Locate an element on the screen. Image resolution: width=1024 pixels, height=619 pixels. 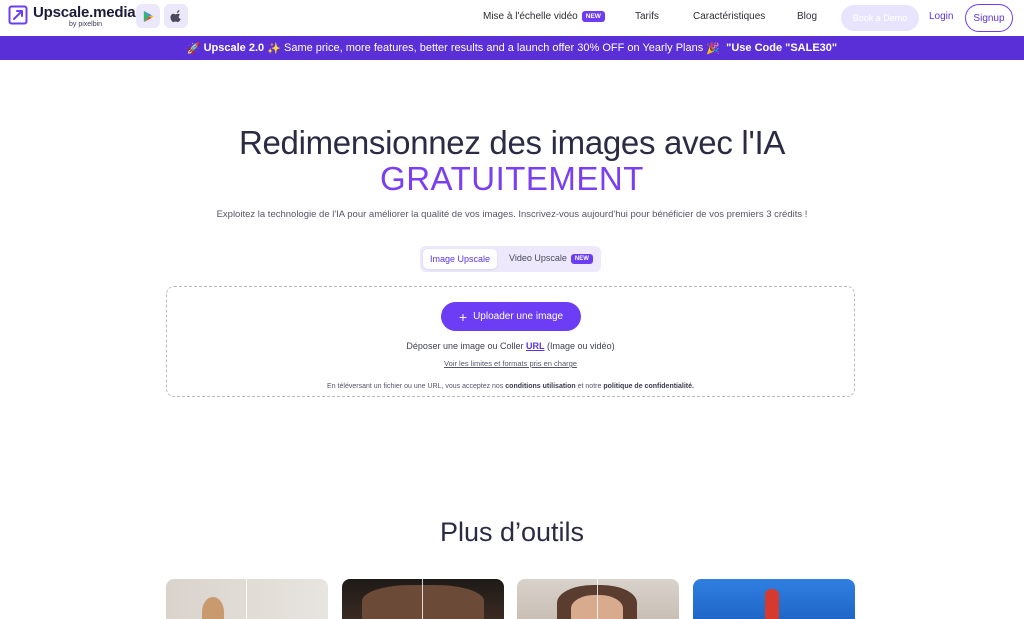
upload-image-button: + Uploader une image is located at coordinates (511, 316).